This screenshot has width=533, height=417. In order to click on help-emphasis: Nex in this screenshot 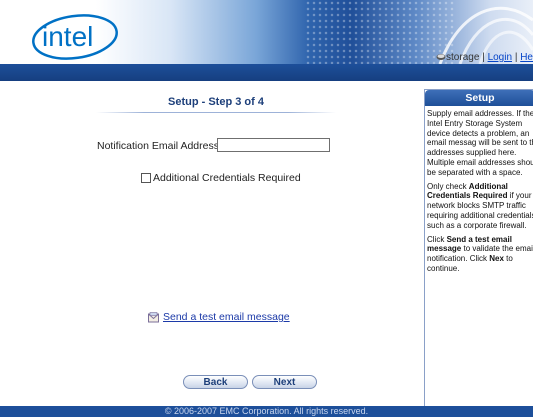, I will do `click(496, 259)`.